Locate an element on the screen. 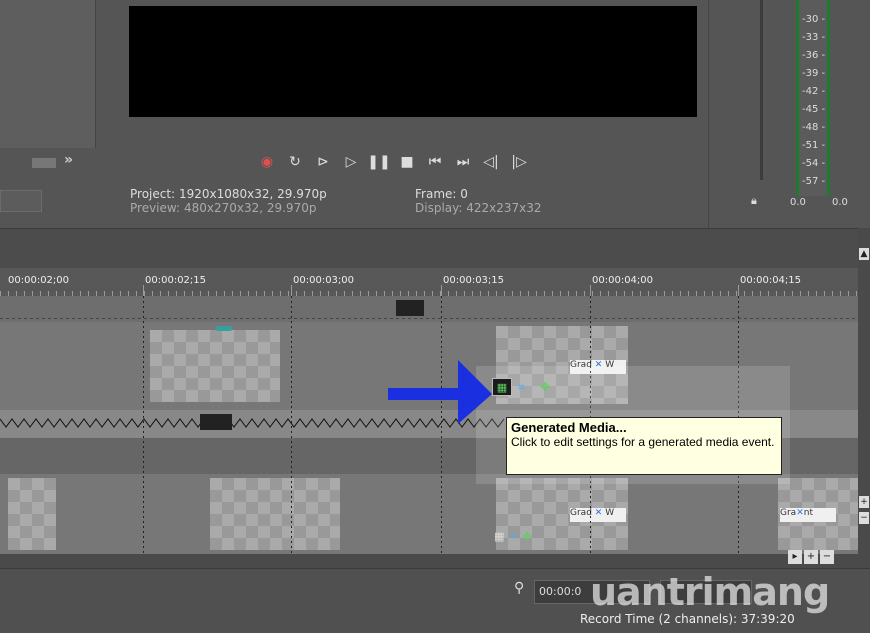  record-icon: ◉ is located at coordinates (267, 162).